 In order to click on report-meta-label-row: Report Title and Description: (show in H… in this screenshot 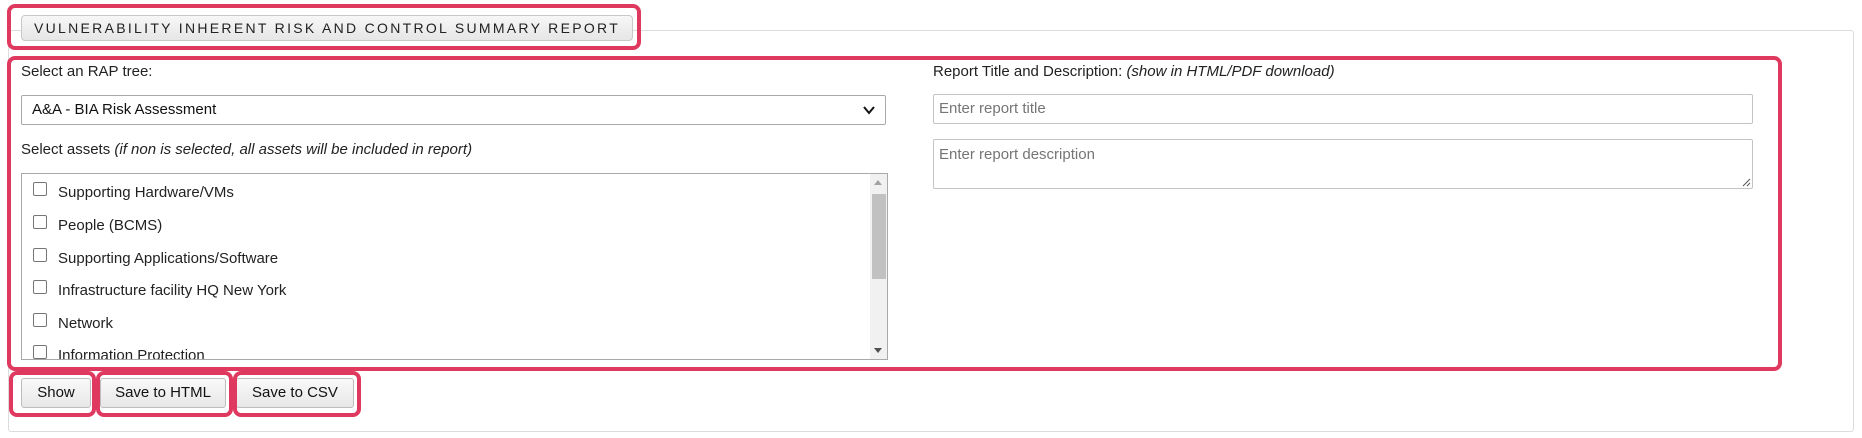, I will do `click(1134, 71)`.